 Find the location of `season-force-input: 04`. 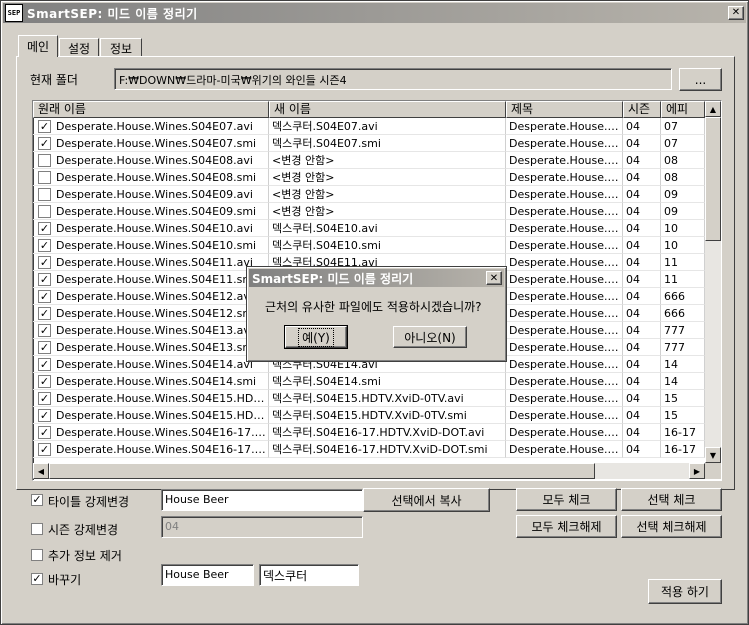

season-force-input: 04 is located at coordinates (262, 527).